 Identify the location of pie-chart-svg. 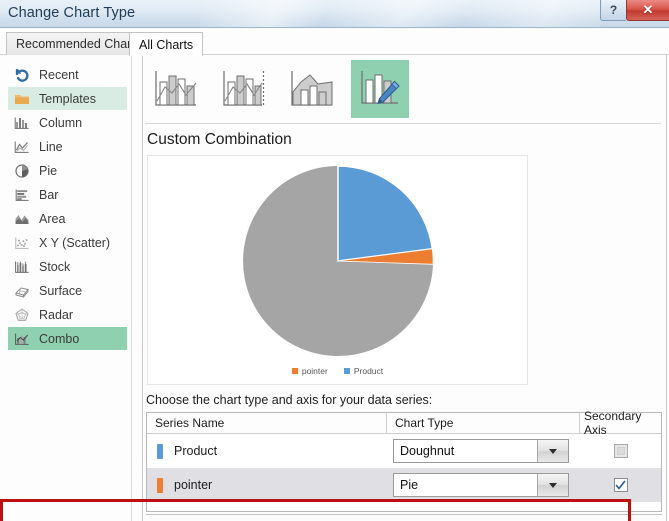
(337, 260).